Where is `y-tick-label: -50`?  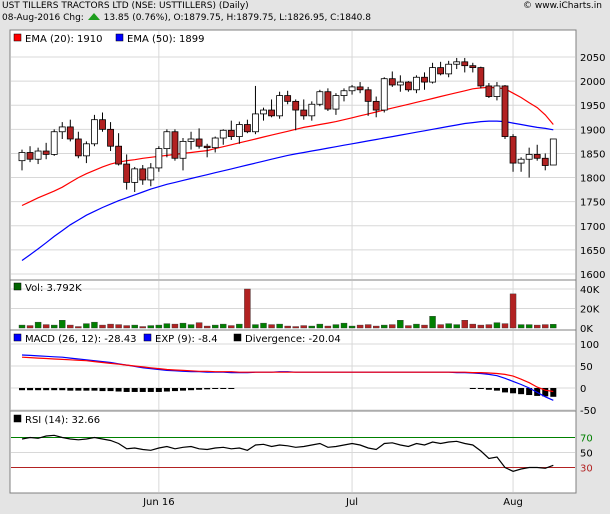 y-tick-label: -50 is located at coordinates (588, 411).